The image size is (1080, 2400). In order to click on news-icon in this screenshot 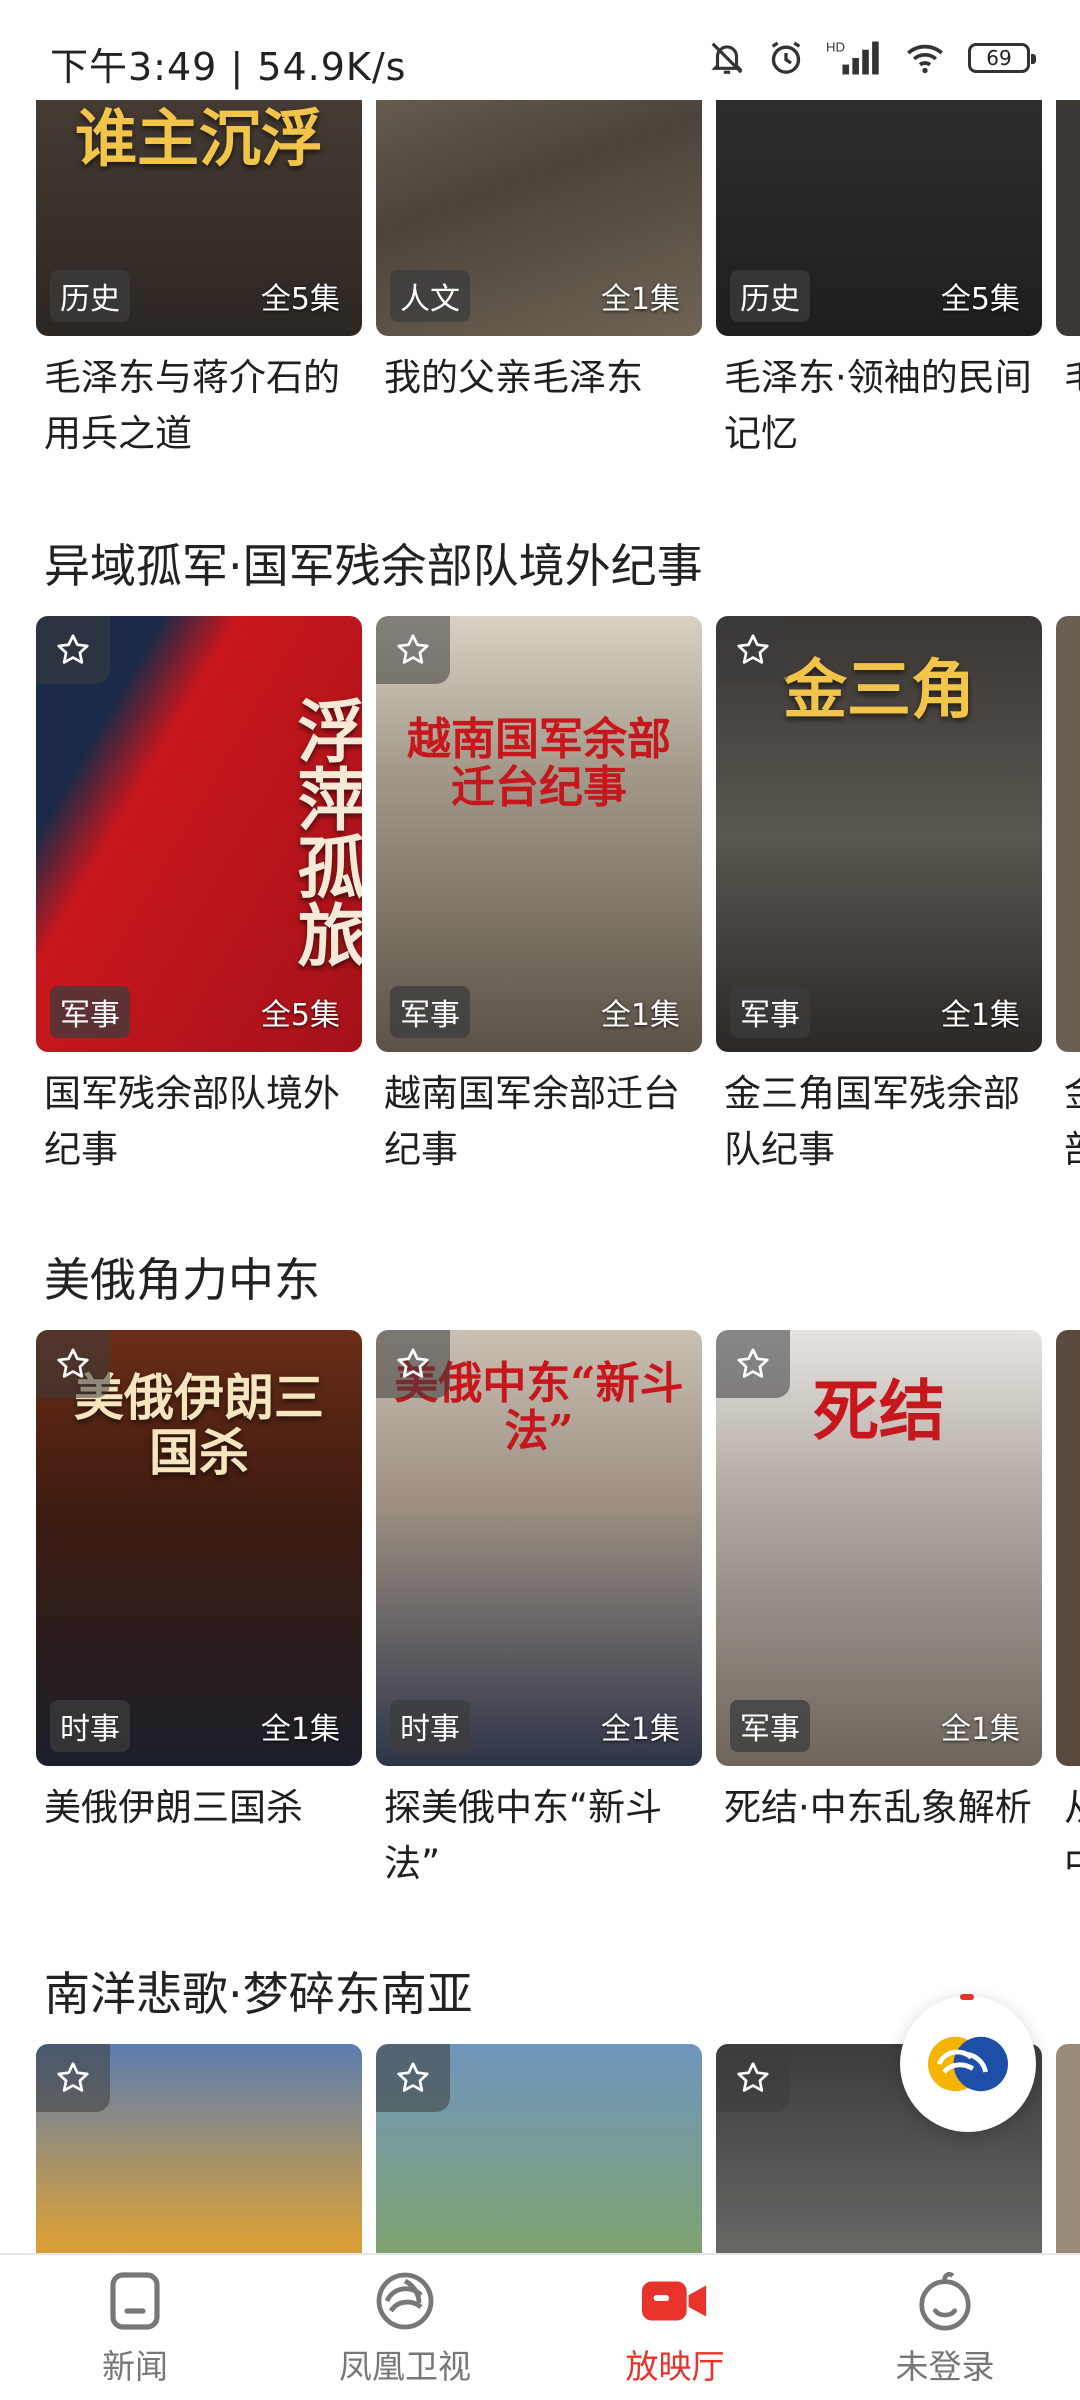, I will do `click(135, 2300)`.